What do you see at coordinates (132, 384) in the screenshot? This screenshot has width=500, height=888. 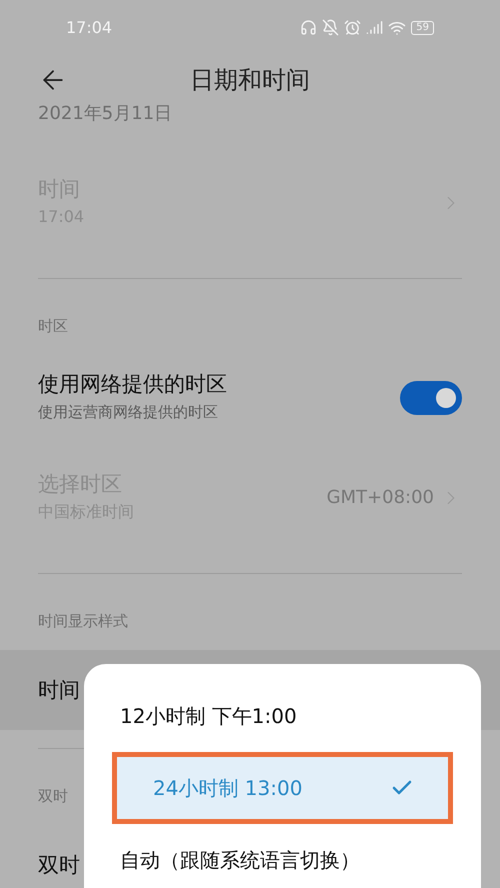 I see `row-title: 使用网络提供的时区` at bounding box center [132, 384].